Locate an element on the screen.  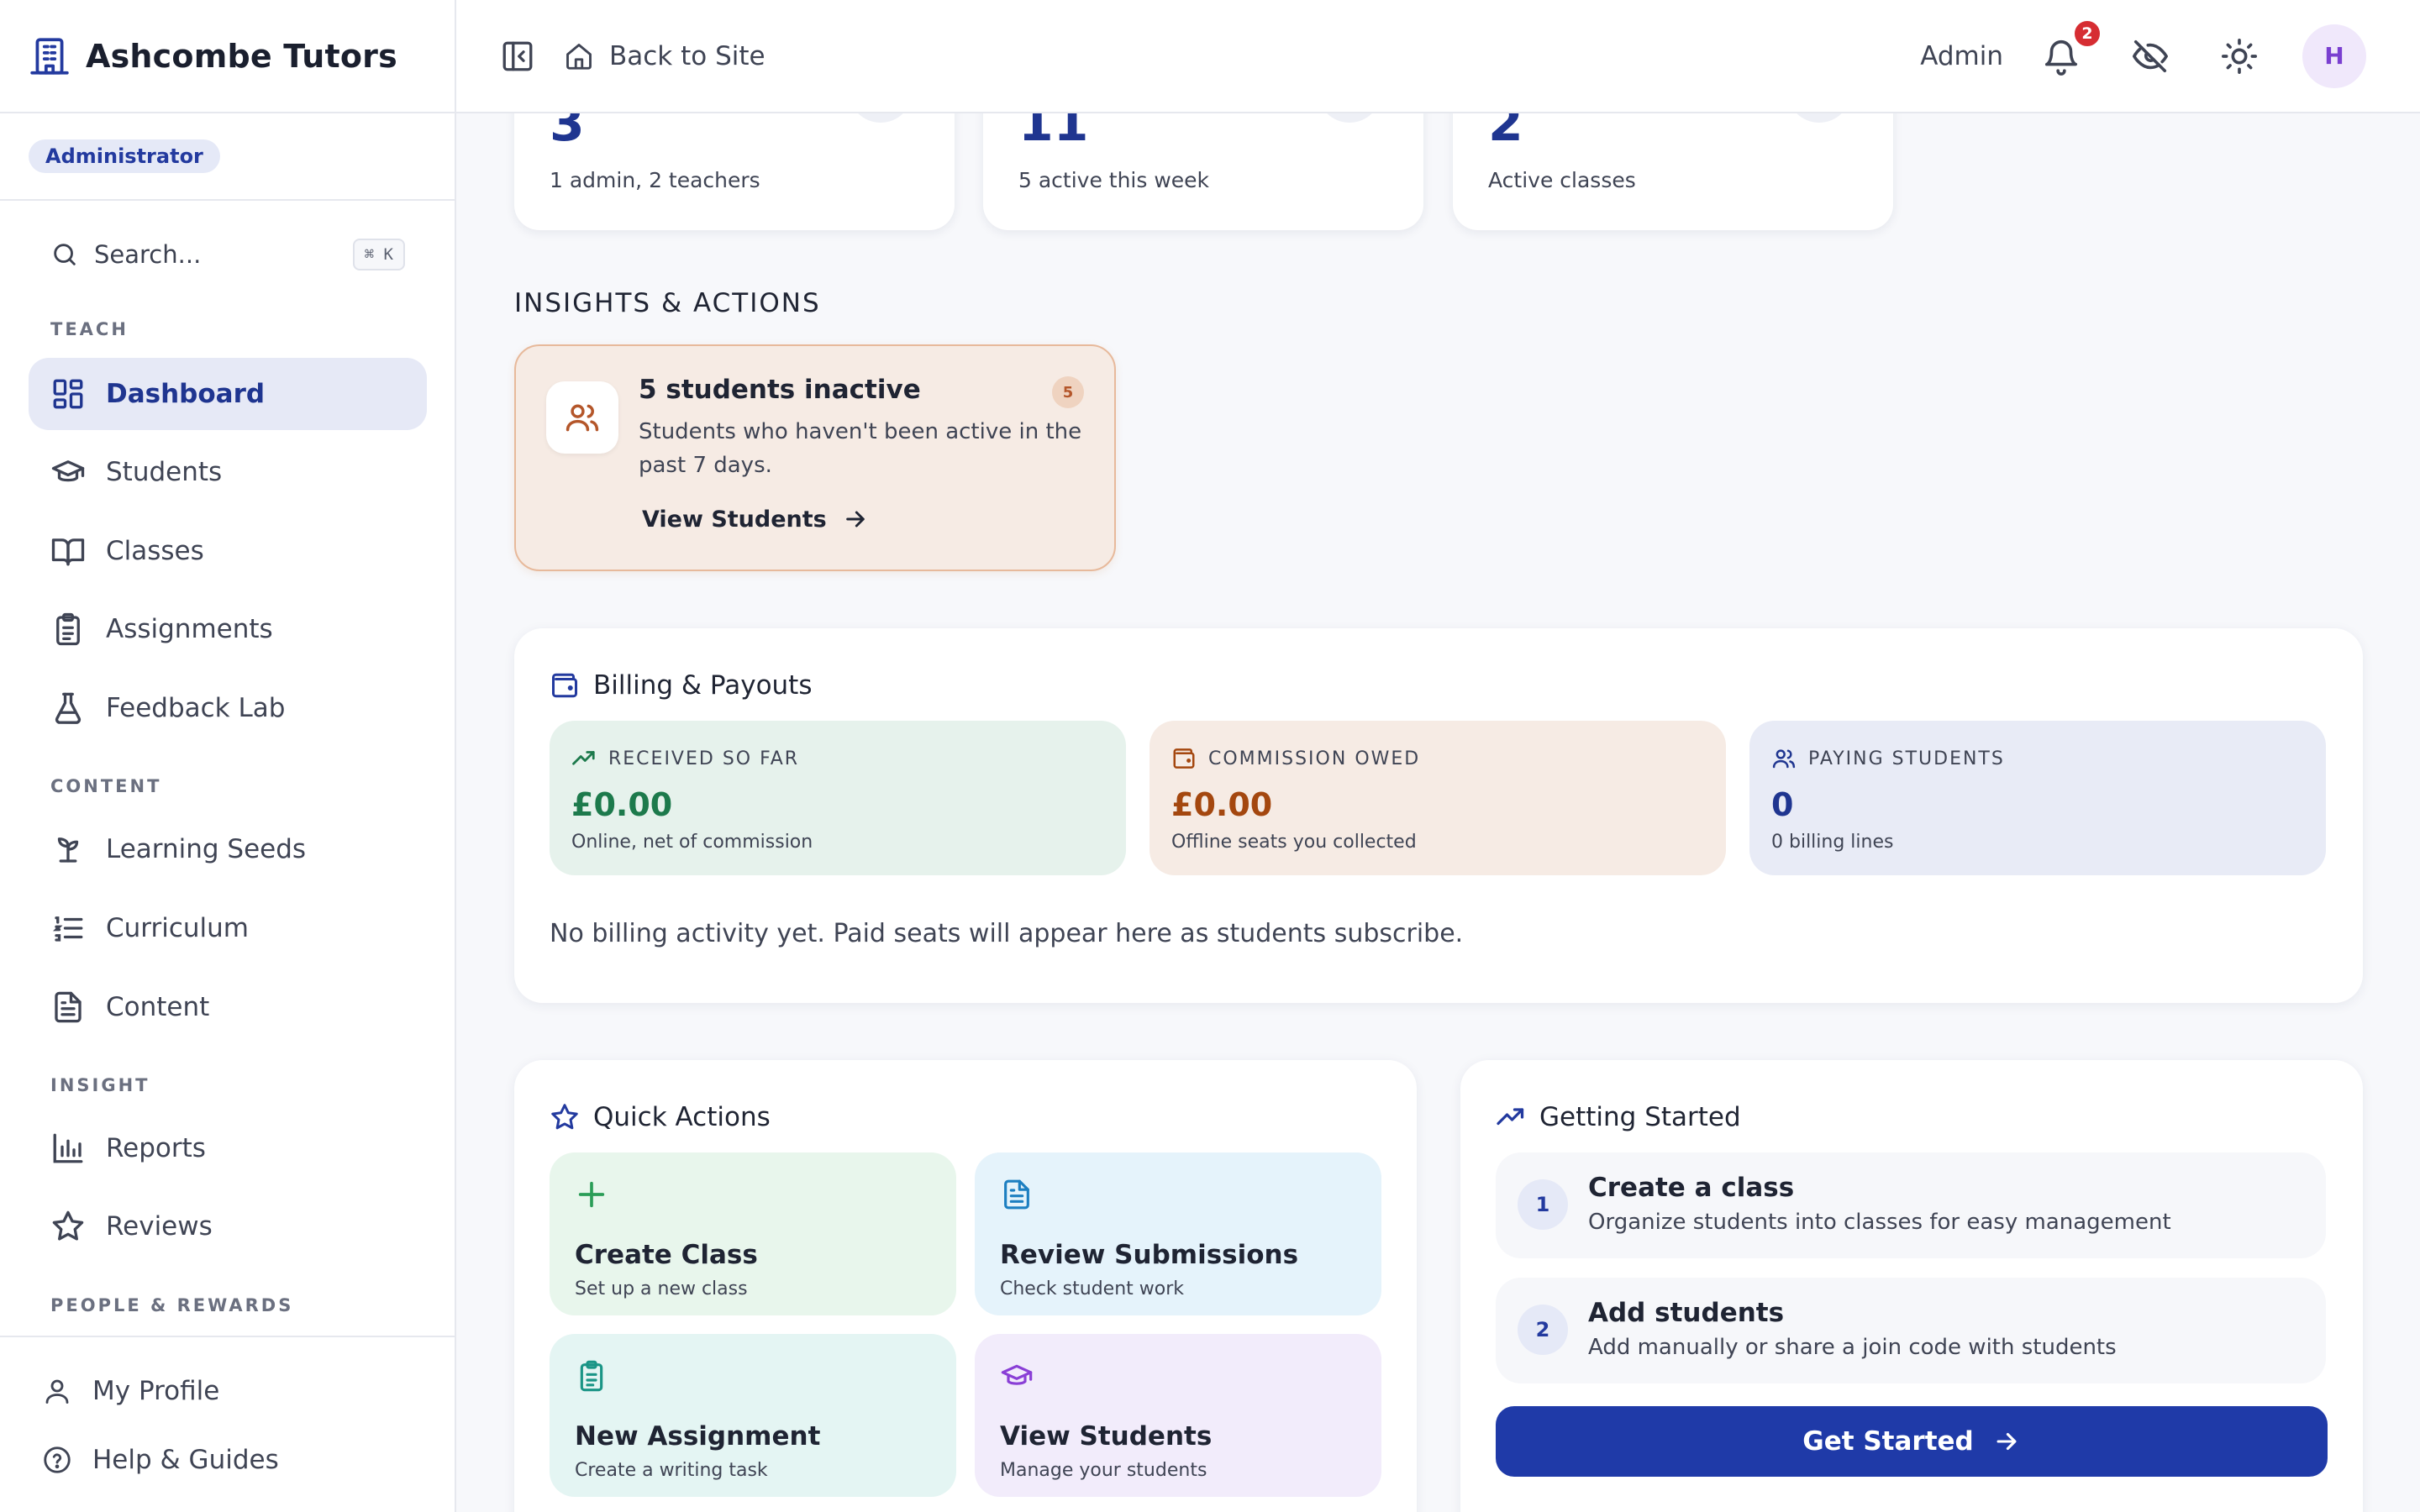
view-students-link-label: View Students is located at coordinates (734, 519).